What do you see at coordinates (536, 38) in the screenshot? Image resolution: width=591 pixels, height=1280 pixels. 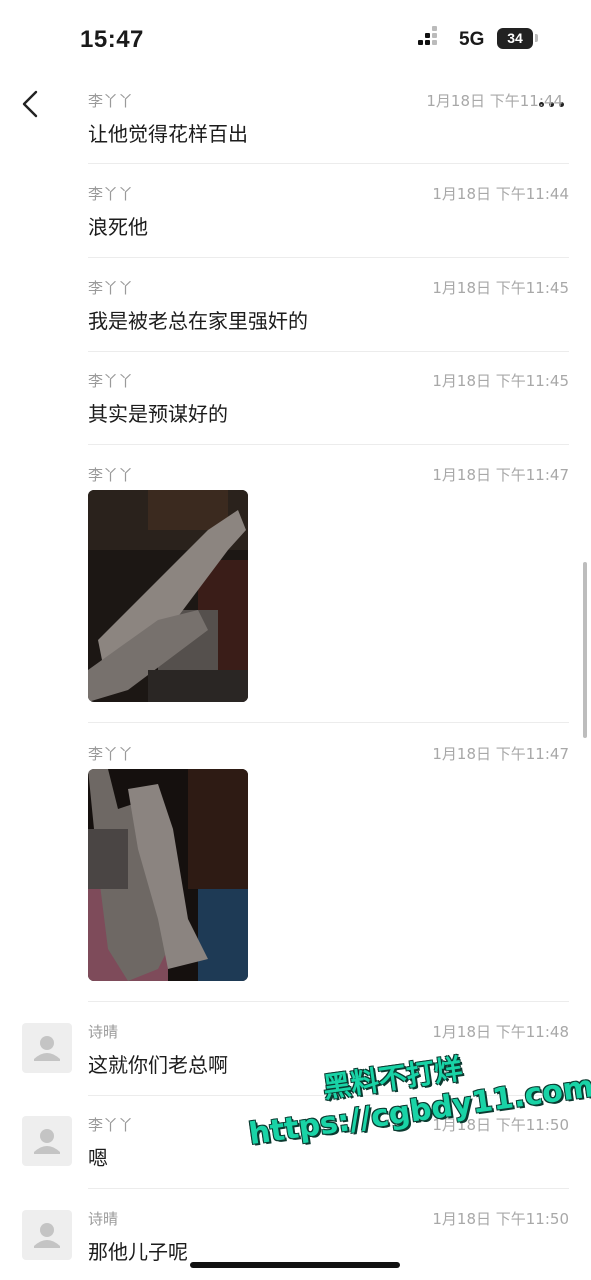 I see `battery-tip` at bounding box center [536, 38].